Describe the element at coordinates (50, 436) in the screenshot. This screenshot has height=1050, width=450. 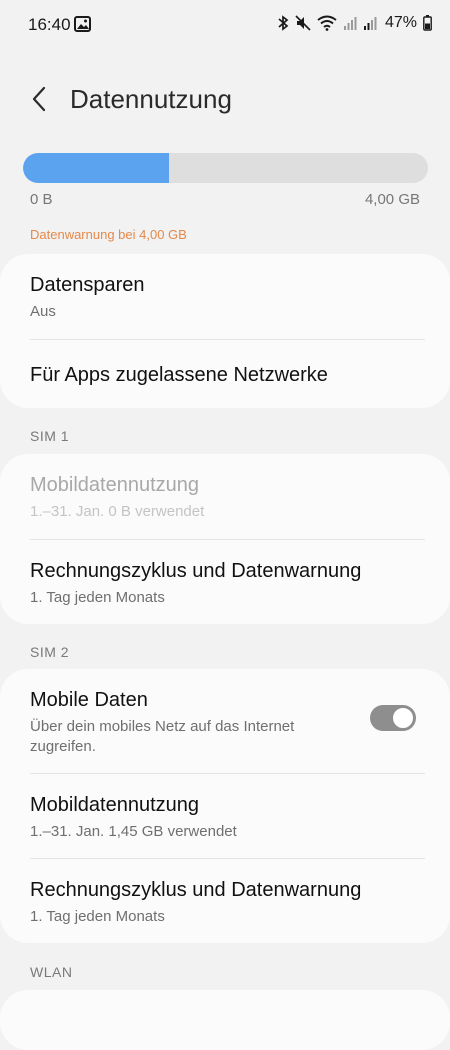
I see `section-label-sim1: SIM 1` at that location.